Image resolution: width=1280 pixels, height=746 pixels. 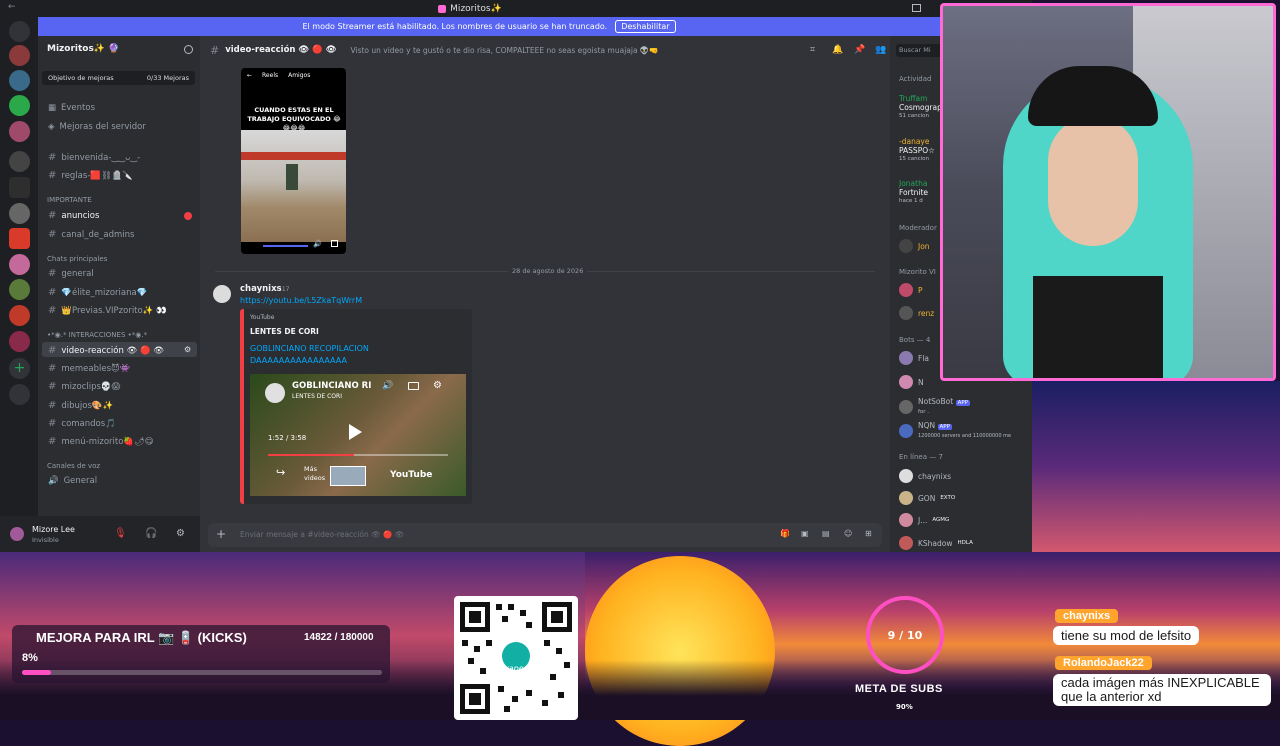 I want to click on channel-memeables: # memeables😈👾, so click(x=89, y=368).